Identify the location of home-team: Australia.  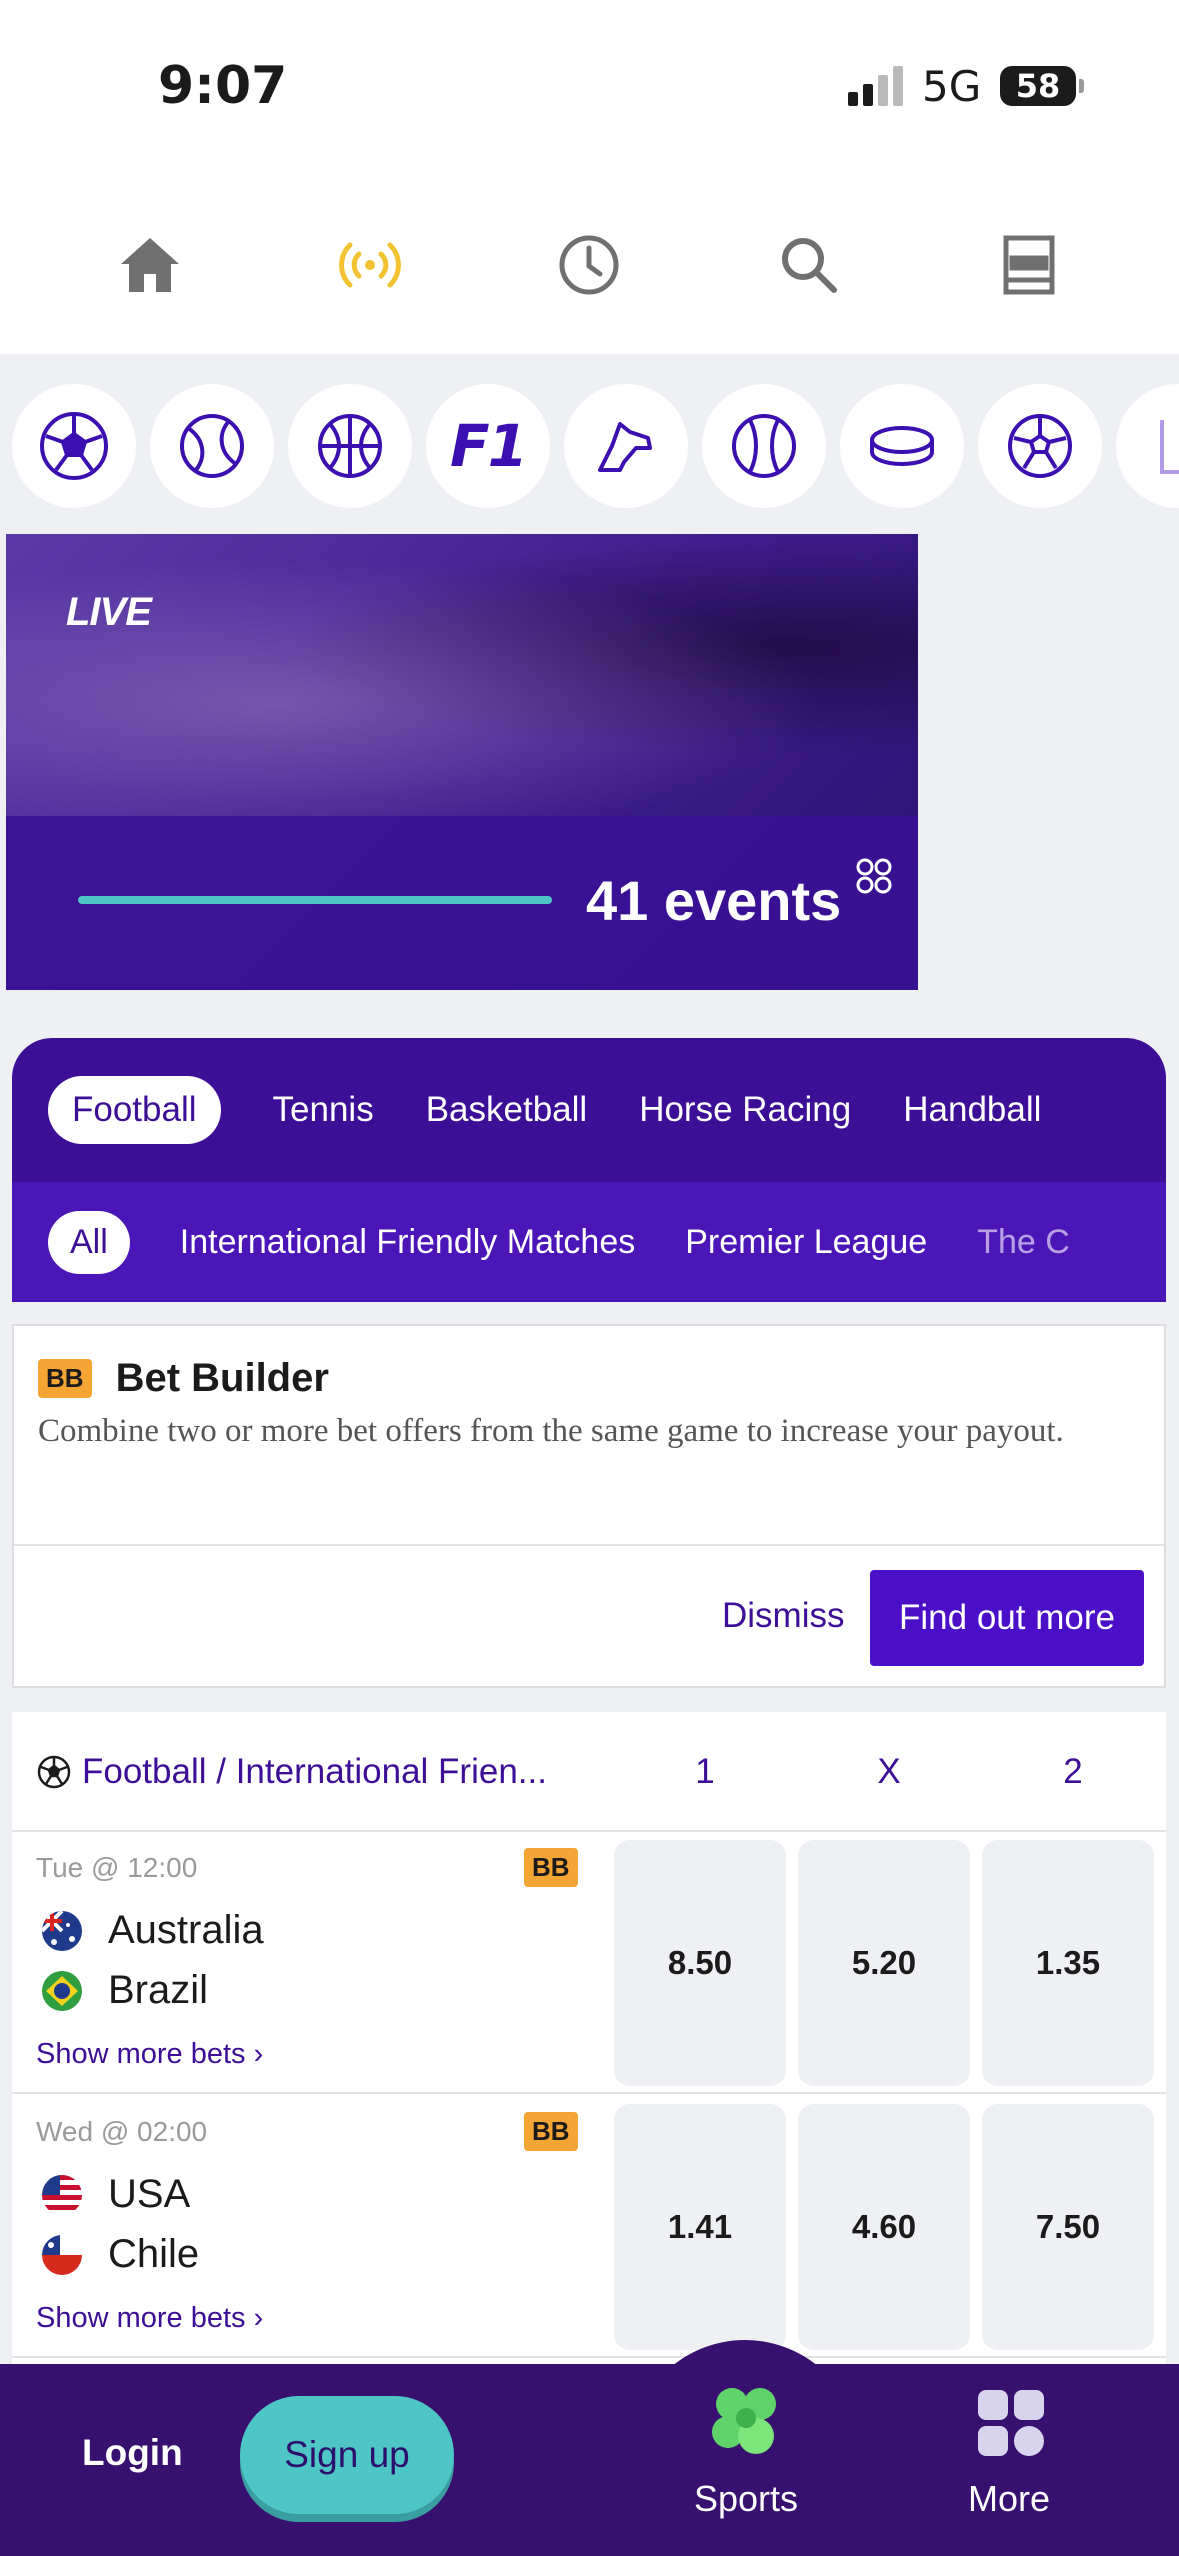
(153, 1930).